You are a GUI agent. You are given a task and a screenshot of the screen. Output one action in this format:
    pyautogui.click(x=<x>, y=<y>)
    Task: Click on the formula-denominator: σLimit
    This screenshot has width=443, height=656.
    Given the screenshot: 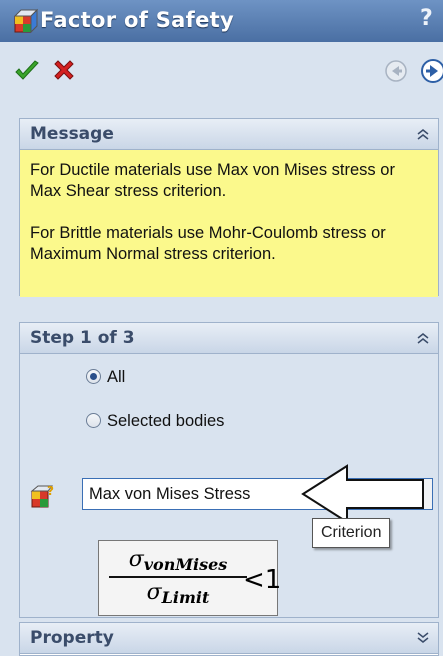 What is the action you would take?
    pyautogui.click(x=178, y=592)
    